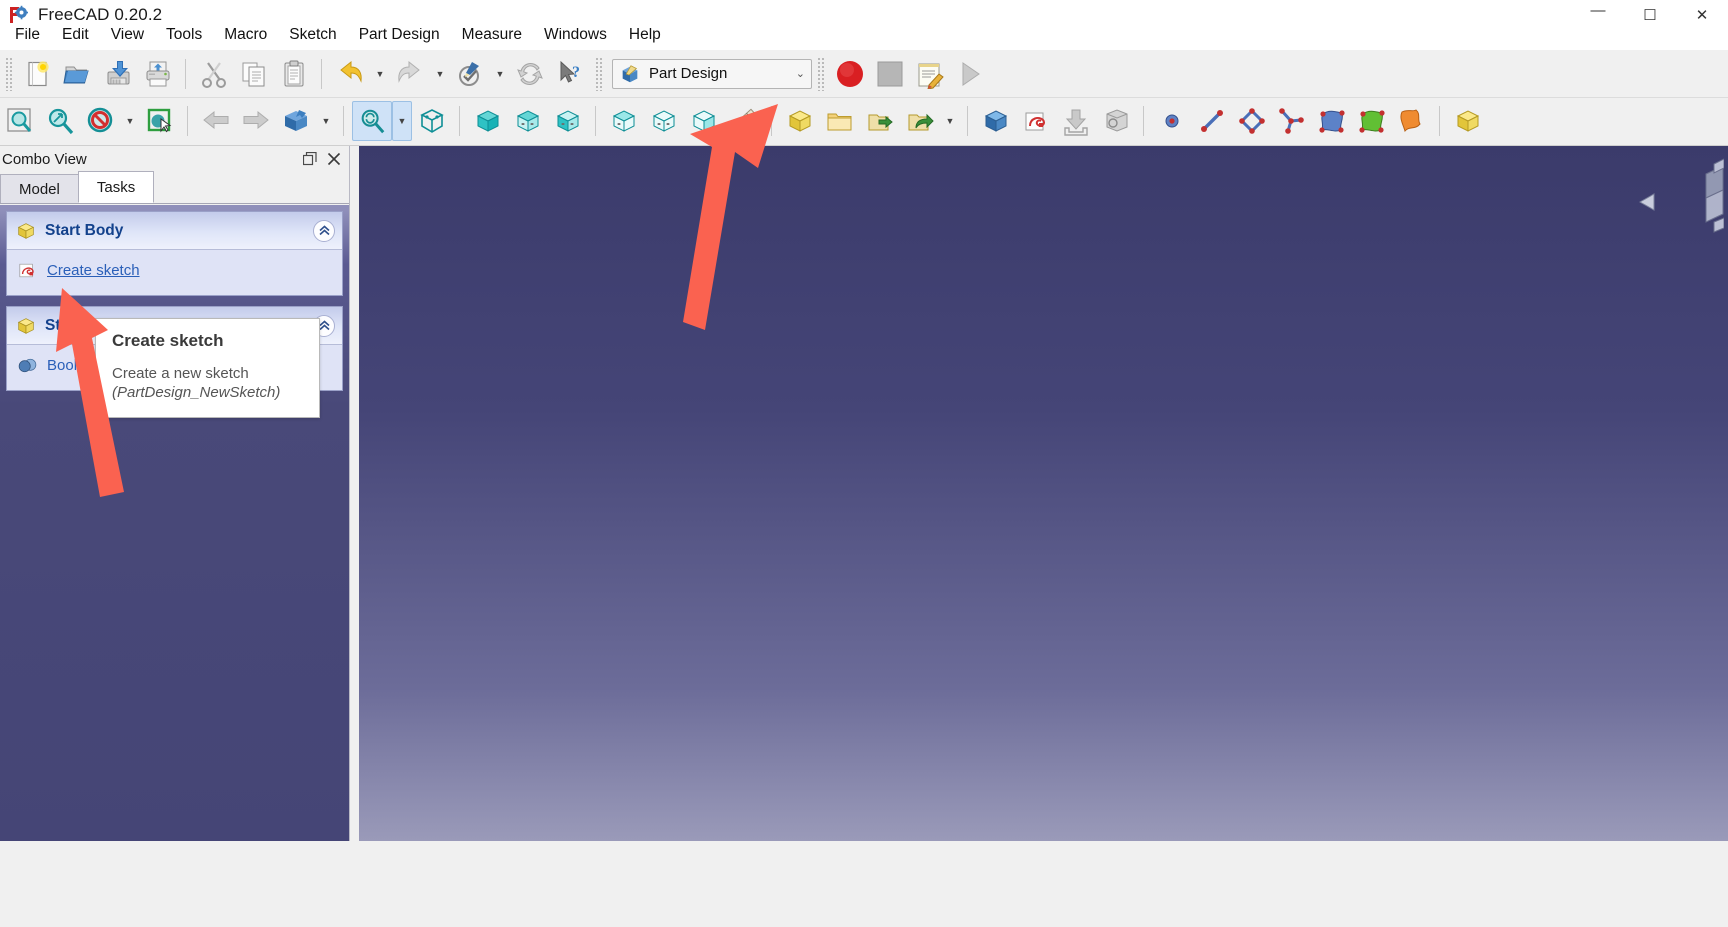  Describe the element at coordinates (26, 326) in the screenshot. I see `yellow-body-icon` at that location.